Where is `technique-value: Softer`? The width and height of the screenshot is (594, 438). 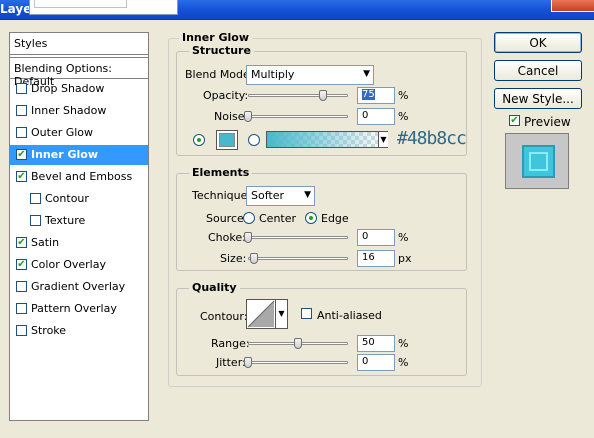
technique-value: Softer is located at coordinates (267, 195).